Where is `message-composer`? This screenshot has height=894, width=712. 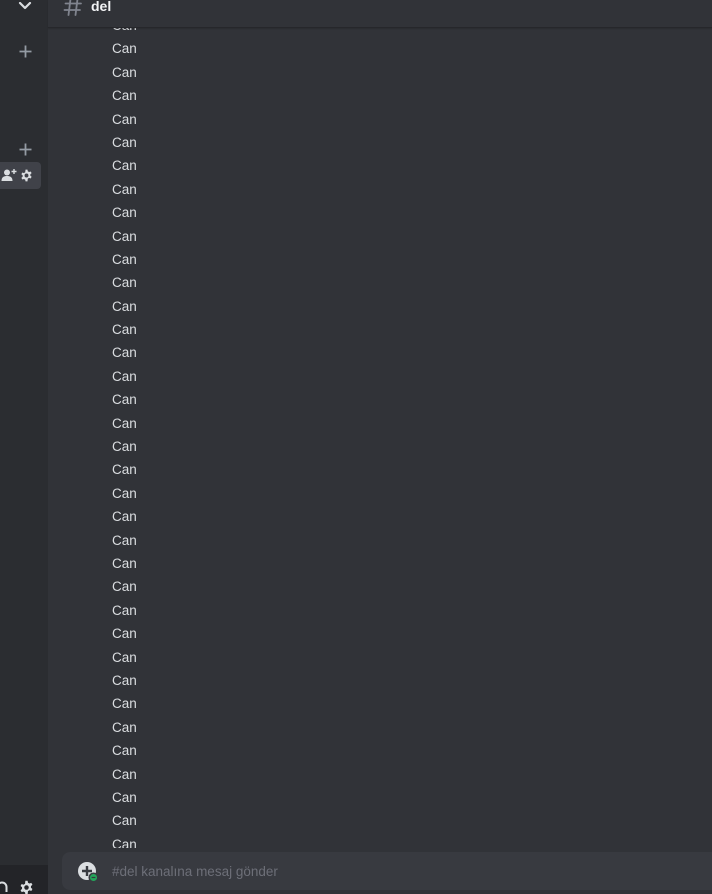
message-composer is located at coordinates (387, 871).